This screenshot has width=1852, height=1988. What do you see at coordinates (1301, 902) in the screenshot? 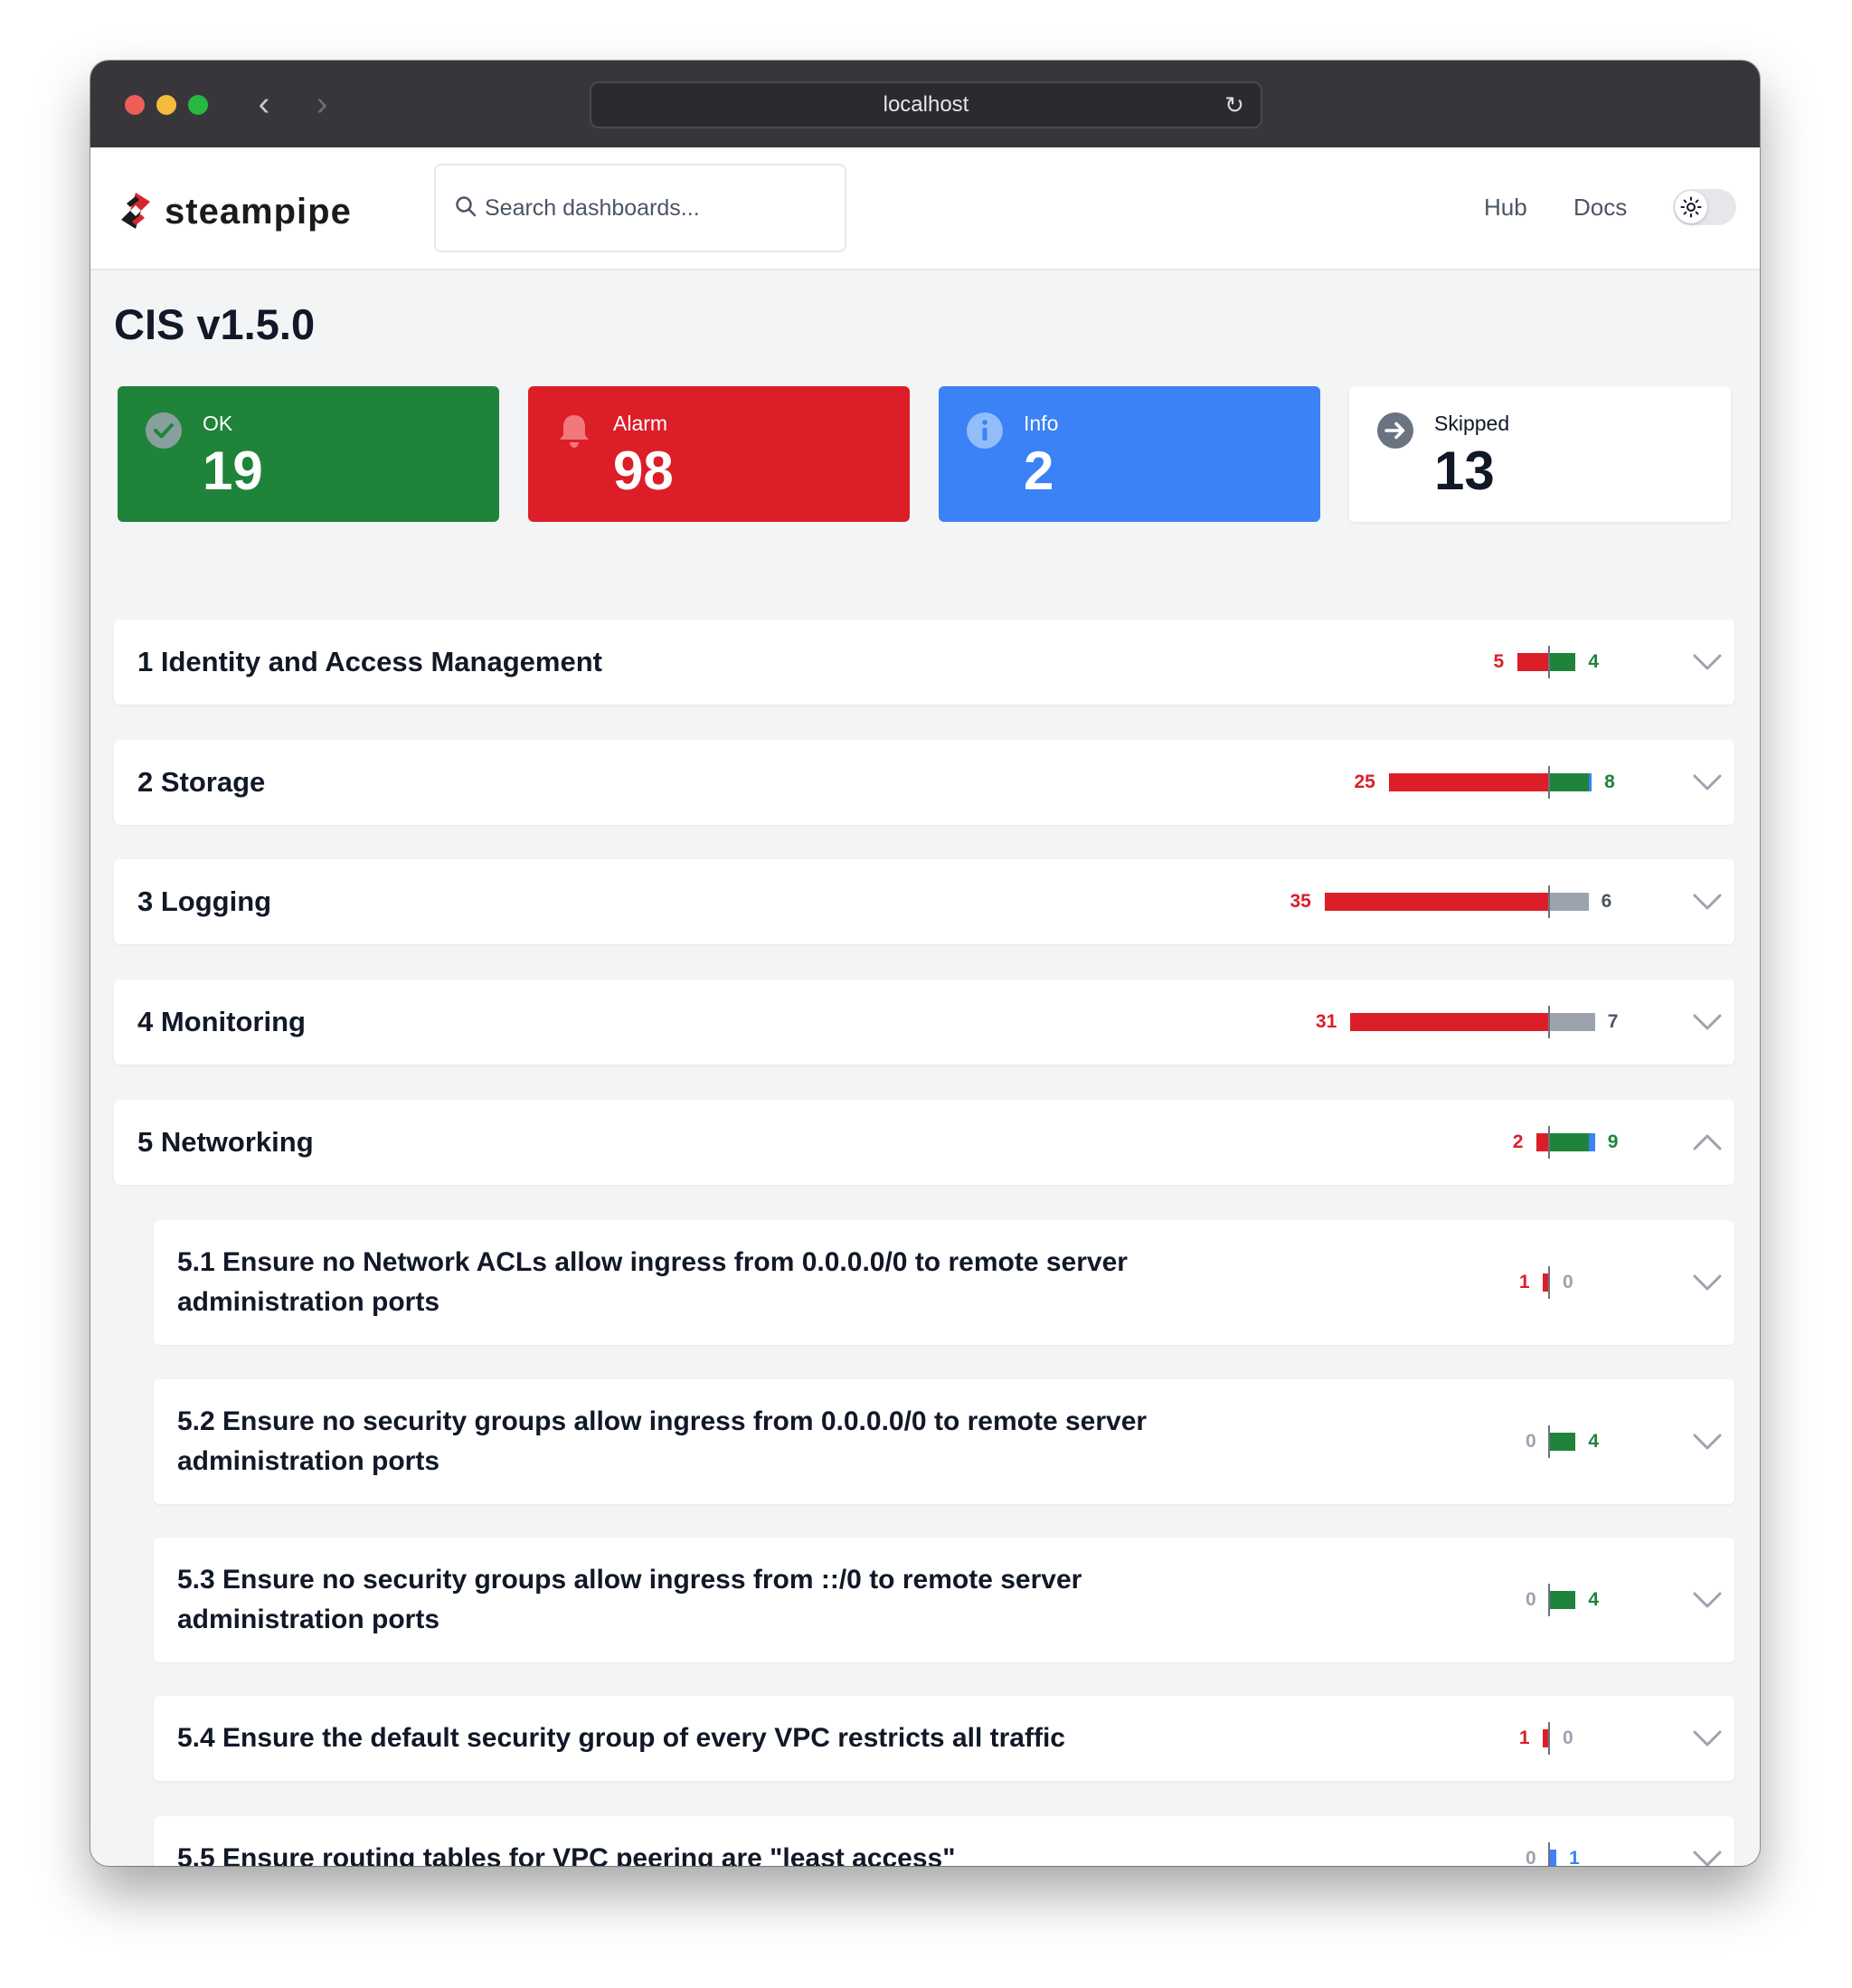
I see `alarm-count: 35` at bounding box center [1301, 902].